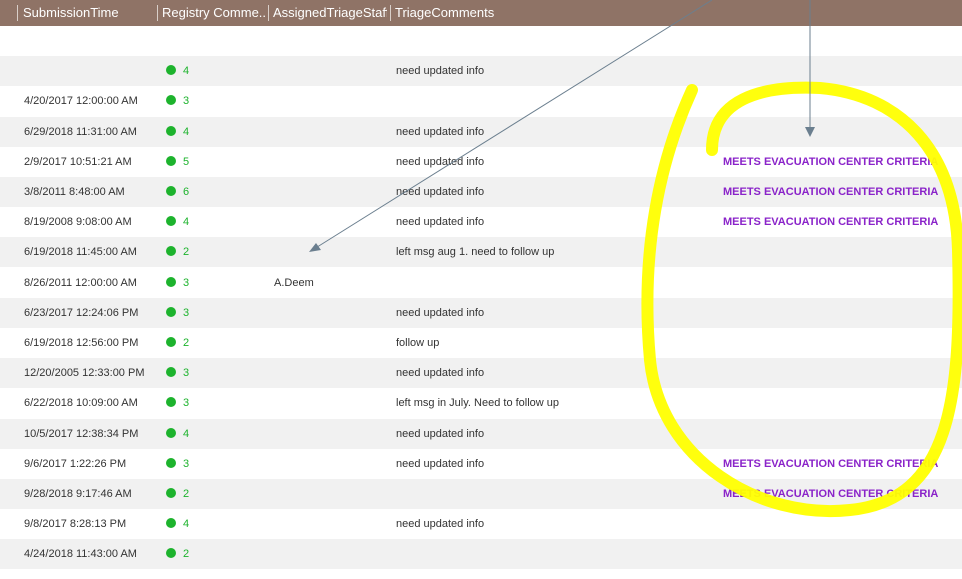 This screenshot has height=579, width=962. What do you see at coordinates (481, 554) in the screenshot?
I see `table-row: 4/24/2018 11:43:00 AM 2` at bounding box center [481, 554].